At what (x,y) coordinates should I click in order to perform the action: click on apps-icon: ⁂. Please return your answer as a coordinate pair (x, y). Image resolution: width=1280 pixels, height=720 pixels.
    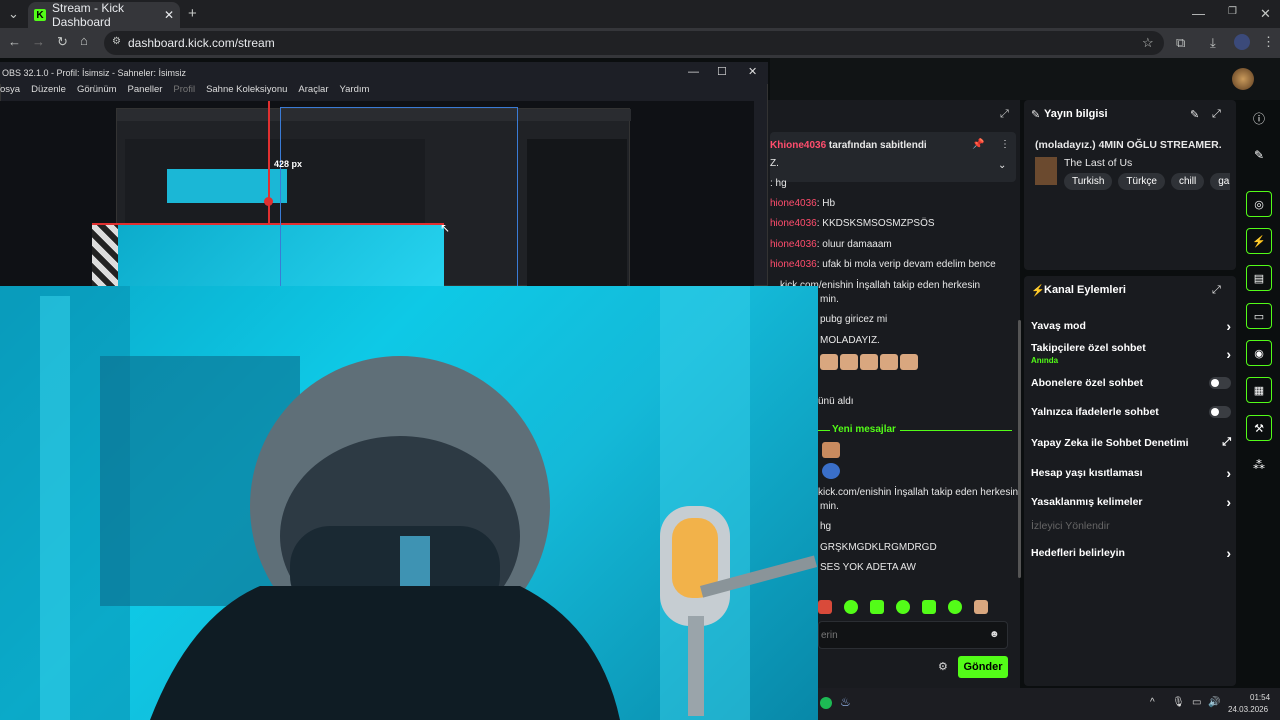
    Looking at the image, I should click on (1259, 465).